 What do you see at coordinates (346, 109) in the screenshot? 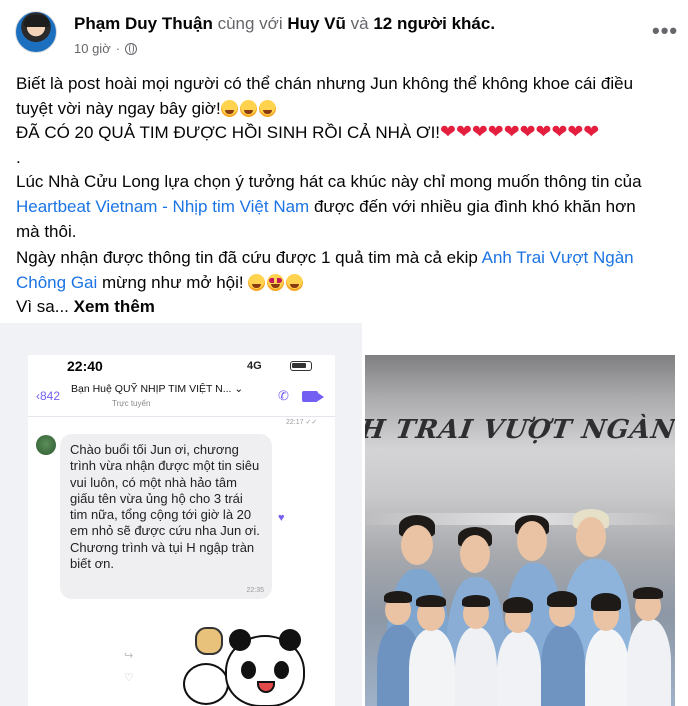
I see `body-line: tuyệt vời này ngay bây giờ!` at bounding box center [346, 109].